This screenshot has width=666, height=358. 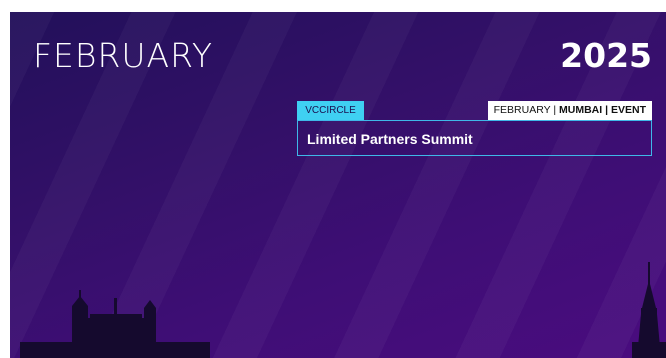 What do you see at coordinates (649, 310) in the screenshot?
I see `tower-silhouette-icon` at bounding box center [649, 310].